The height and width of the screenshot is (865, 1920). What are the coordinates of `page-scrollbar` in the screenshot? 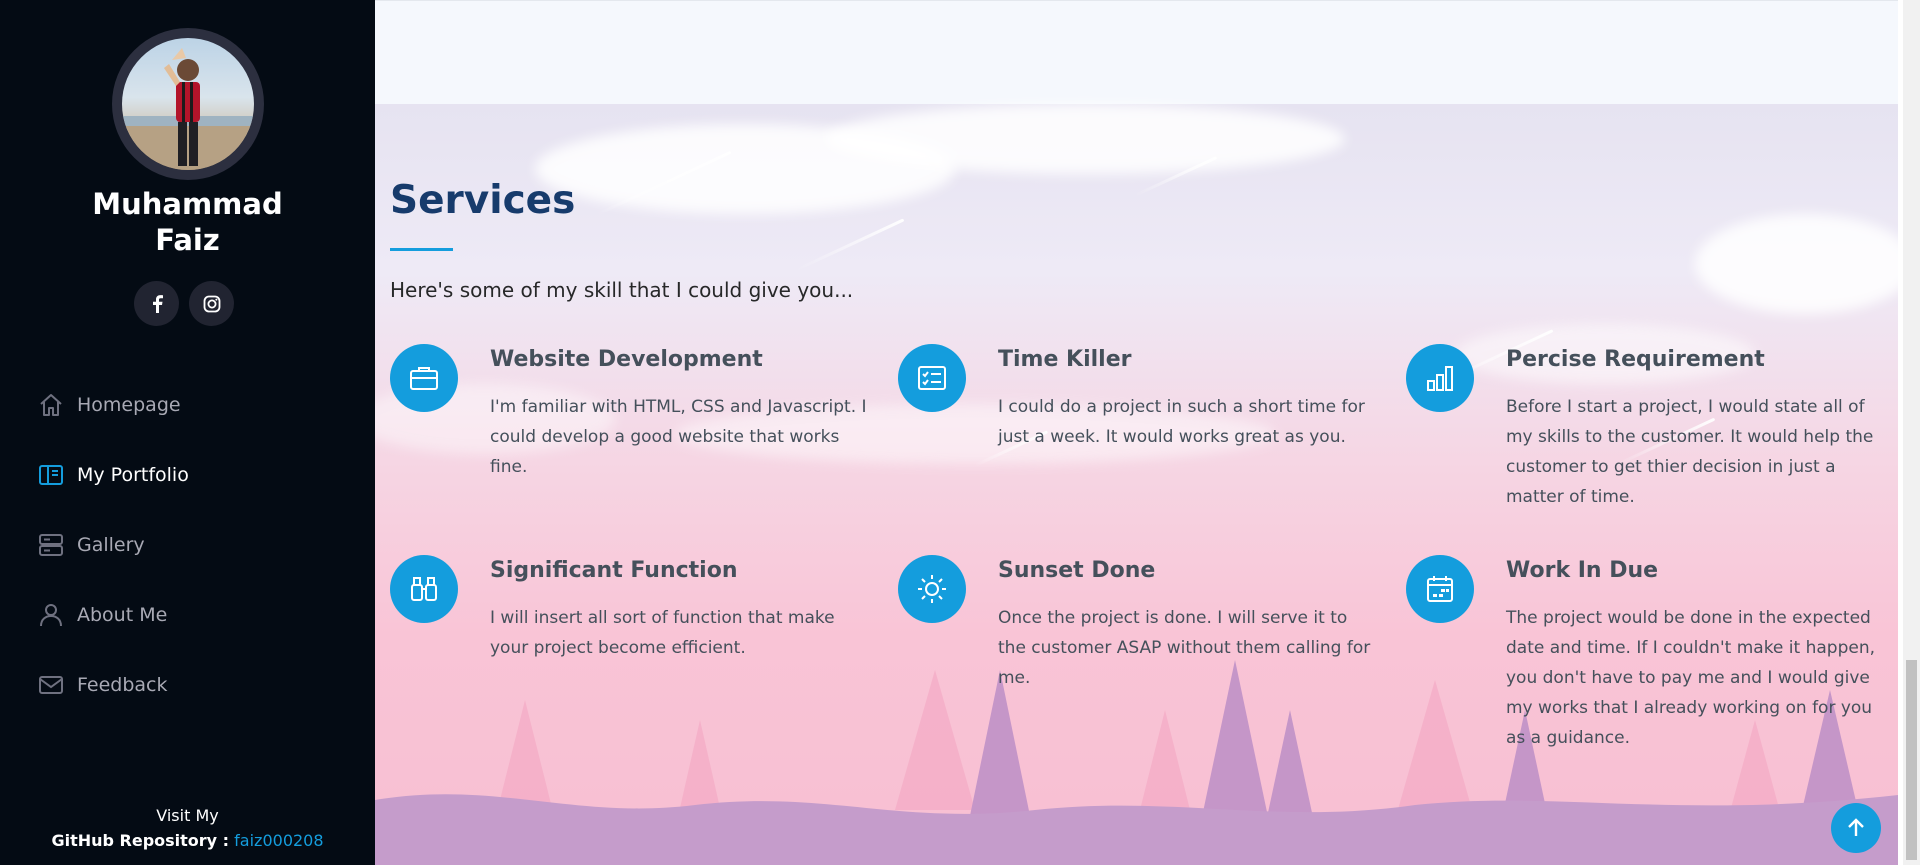 It's located at (1911, 432).